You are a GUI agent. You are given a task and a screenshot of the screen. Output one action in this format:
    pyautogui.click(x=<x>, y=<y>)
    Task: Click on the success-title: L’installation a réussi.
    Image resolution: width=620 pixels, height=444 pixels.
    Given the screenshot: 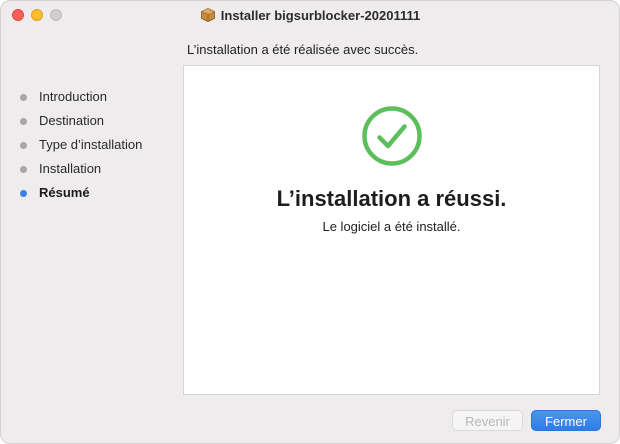 What is the action you would take?
    pyautogui.click(x=391, y=198)
    